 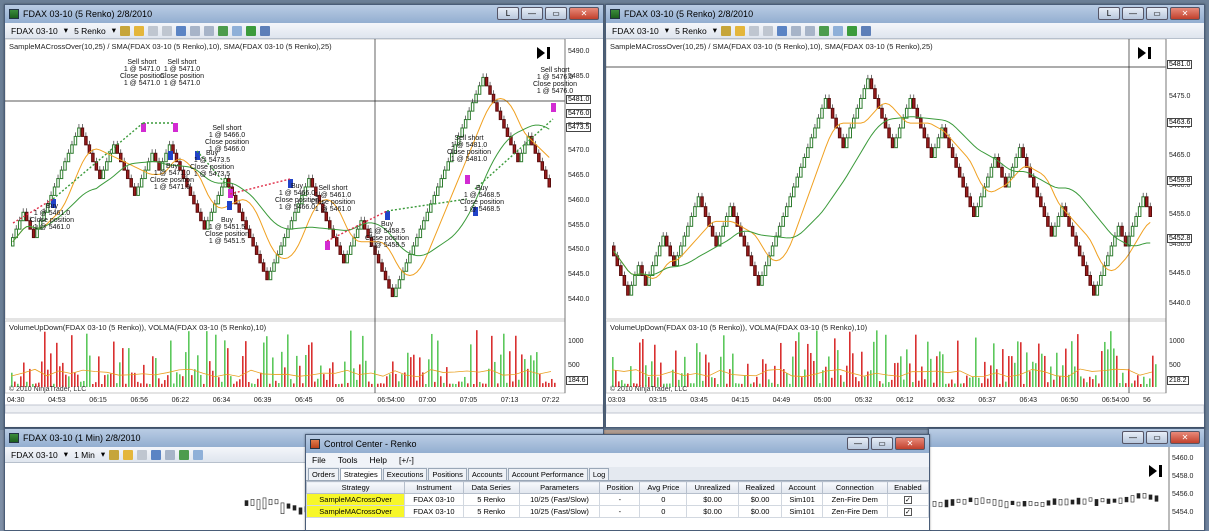 What do you see at coordinates (1066, 438) in the screenshot?
I see `bottom-right-title-bar: — ▭ ✕` at bounding box center [1066, 438].